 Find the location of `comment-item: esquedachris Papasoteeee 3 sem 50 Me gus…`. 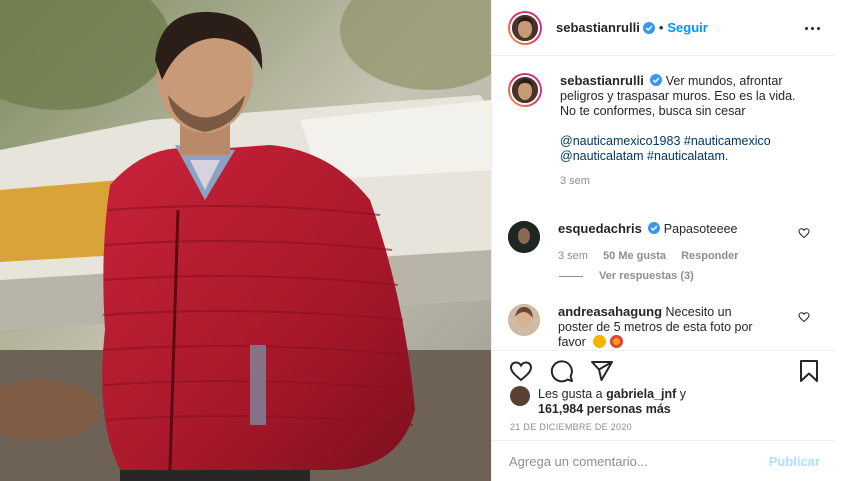

comment-item: esquedachris Papasoteeee 3 sem 50 Me gus… is located at coordinates (664, 242).